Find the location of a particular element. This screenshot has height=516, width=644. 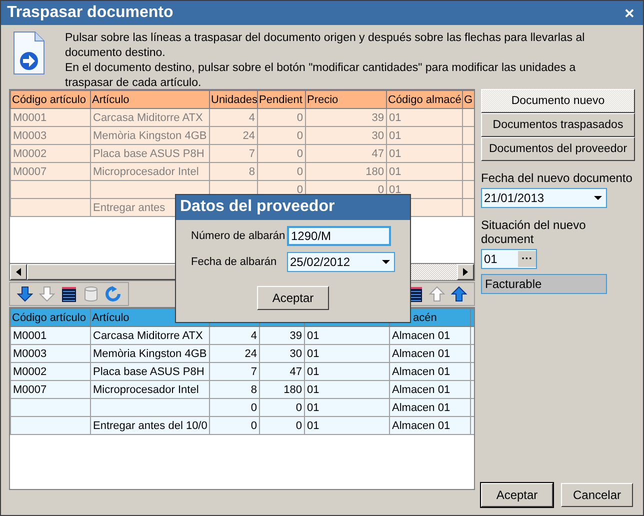

status-label: Situación del nuevo document is located at coordinates (534, 232).